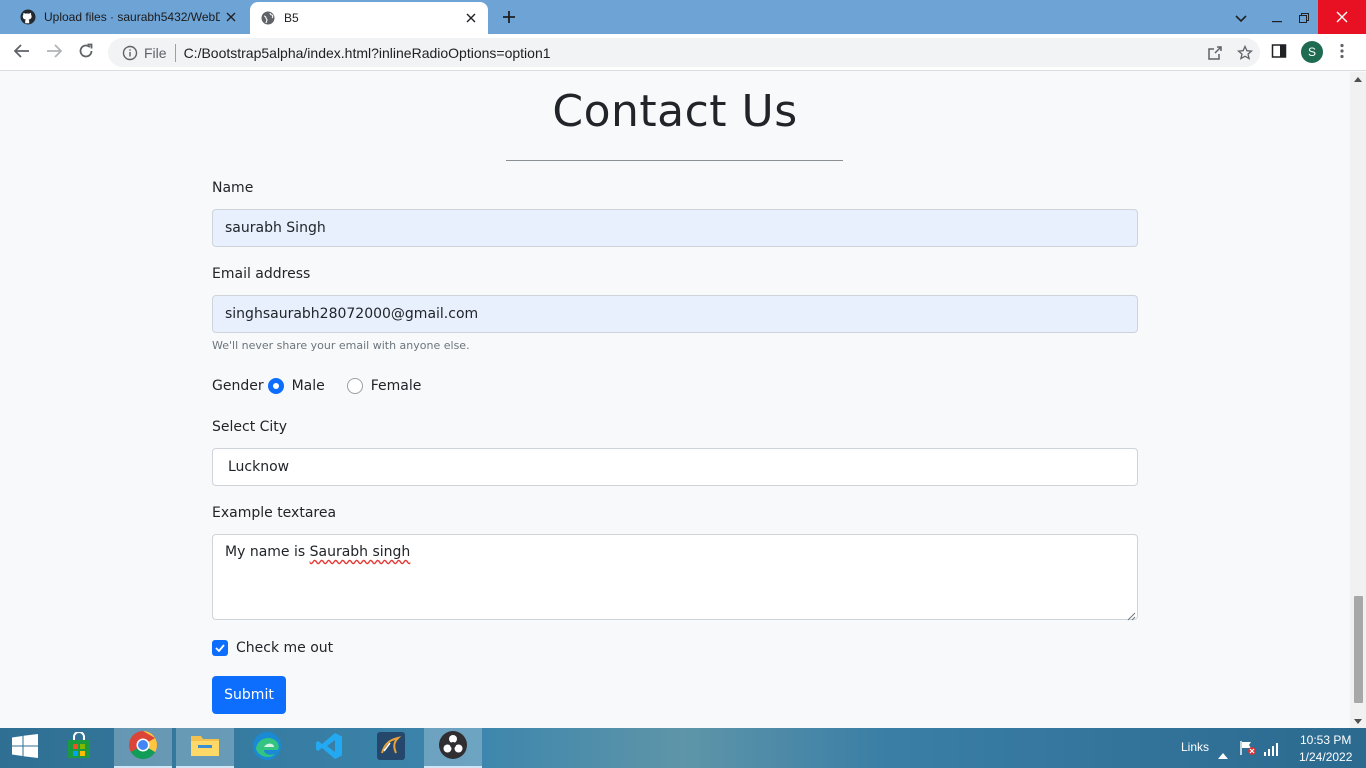 This screenshot has width=1366, height=768. What do you see at coordinates (683, 17) in the screenshot?
I see `tab-strip: Upload files · saurabh5432/WebD B5` at bounding box center [683, 17].